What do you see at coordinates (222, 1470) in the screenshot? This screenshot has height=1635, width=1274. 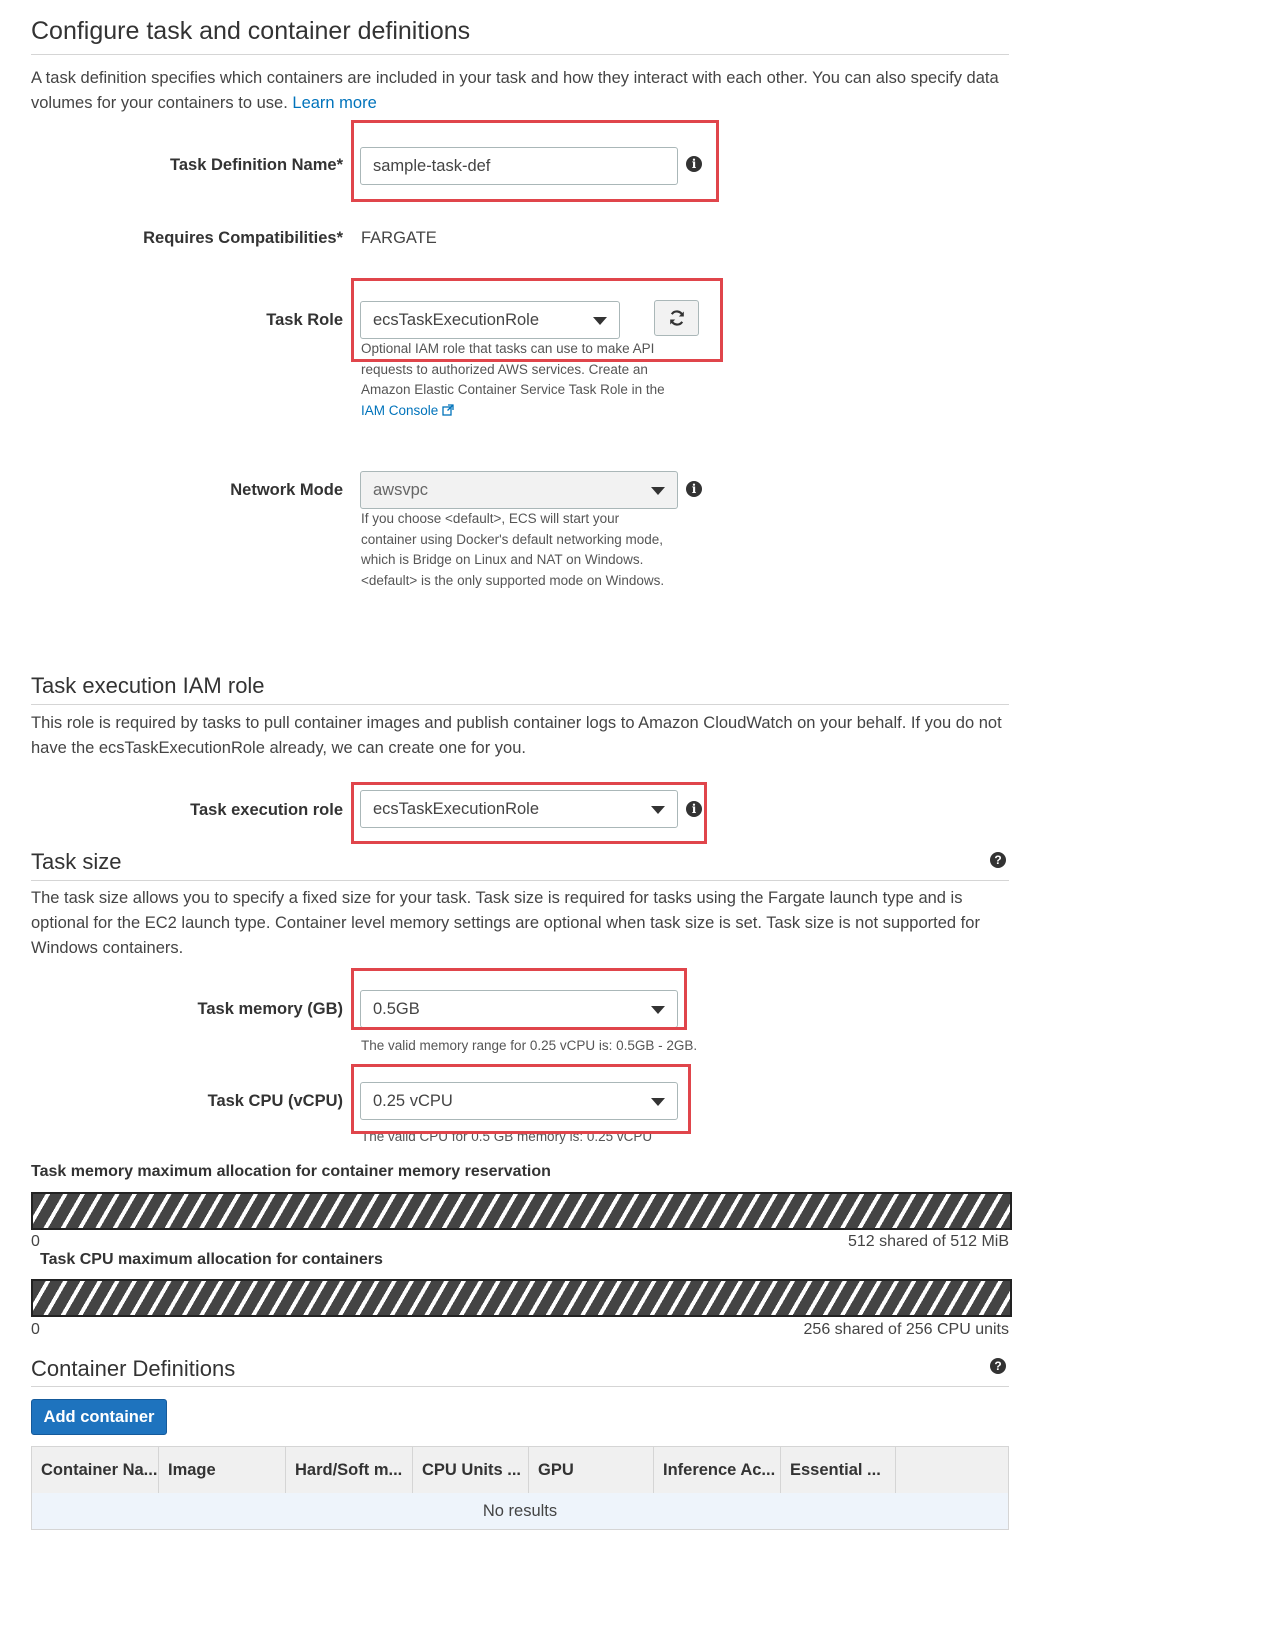 I see `column-header-image: Image` at bounding box center [222, 1470].